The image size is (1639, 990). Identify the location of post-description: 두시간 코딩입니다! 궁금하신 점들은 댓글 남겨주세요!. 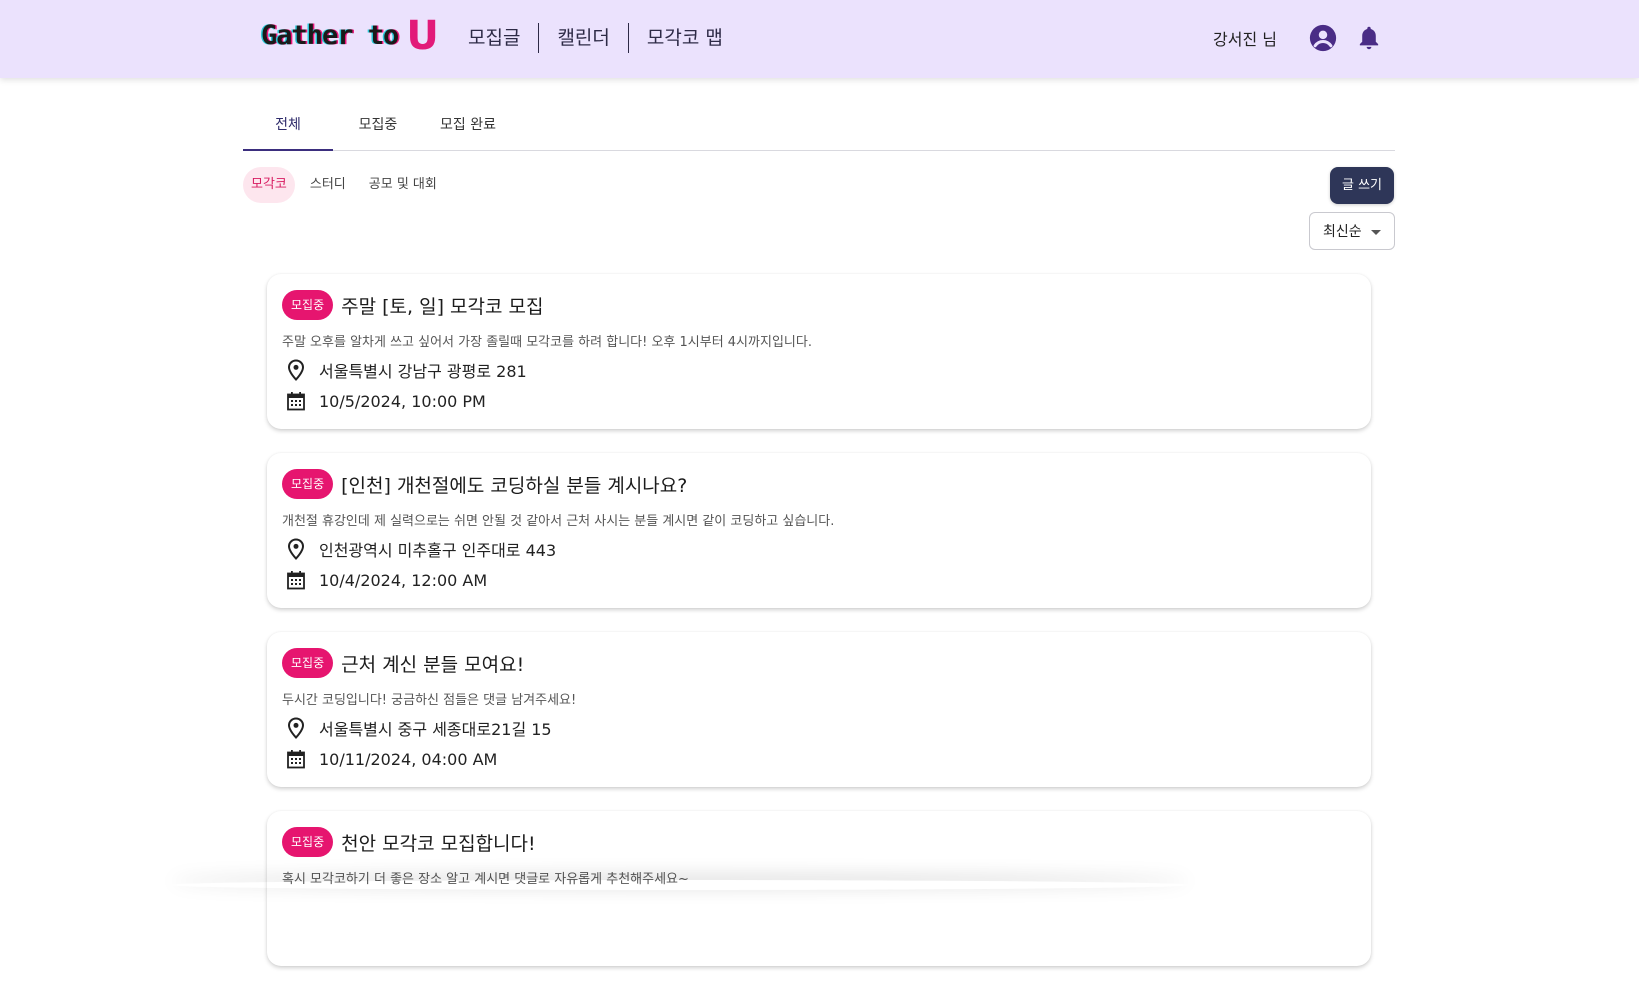
(429, 700).